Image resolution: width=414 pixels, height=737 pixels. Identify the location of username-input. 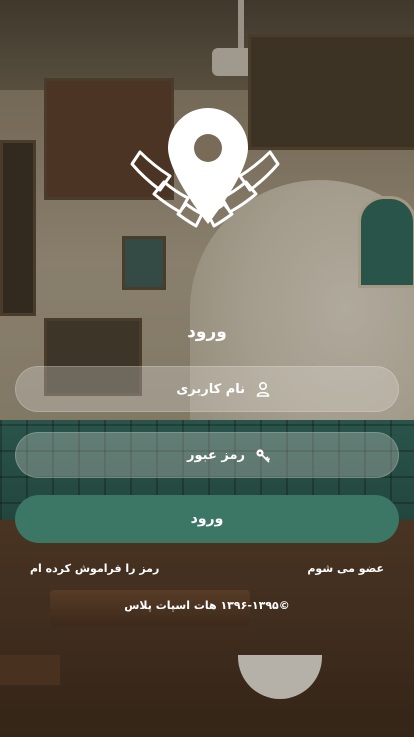
(195, 389).